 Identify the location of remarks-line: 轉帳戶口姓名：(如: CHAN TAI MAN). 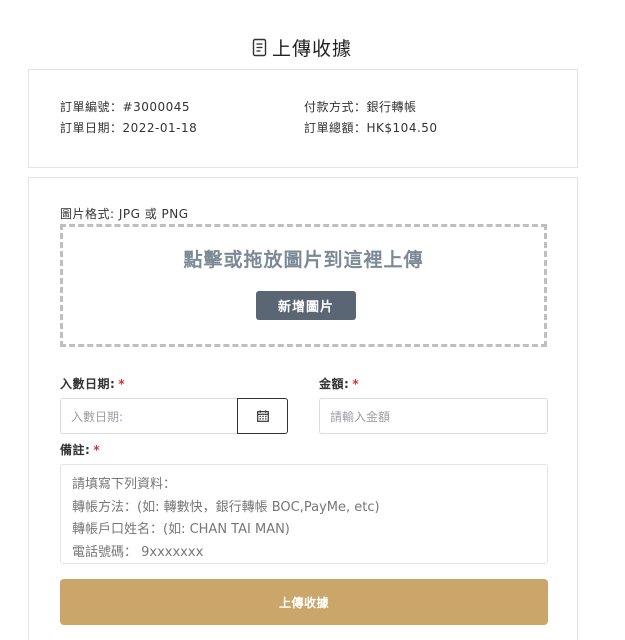
(181, 529).